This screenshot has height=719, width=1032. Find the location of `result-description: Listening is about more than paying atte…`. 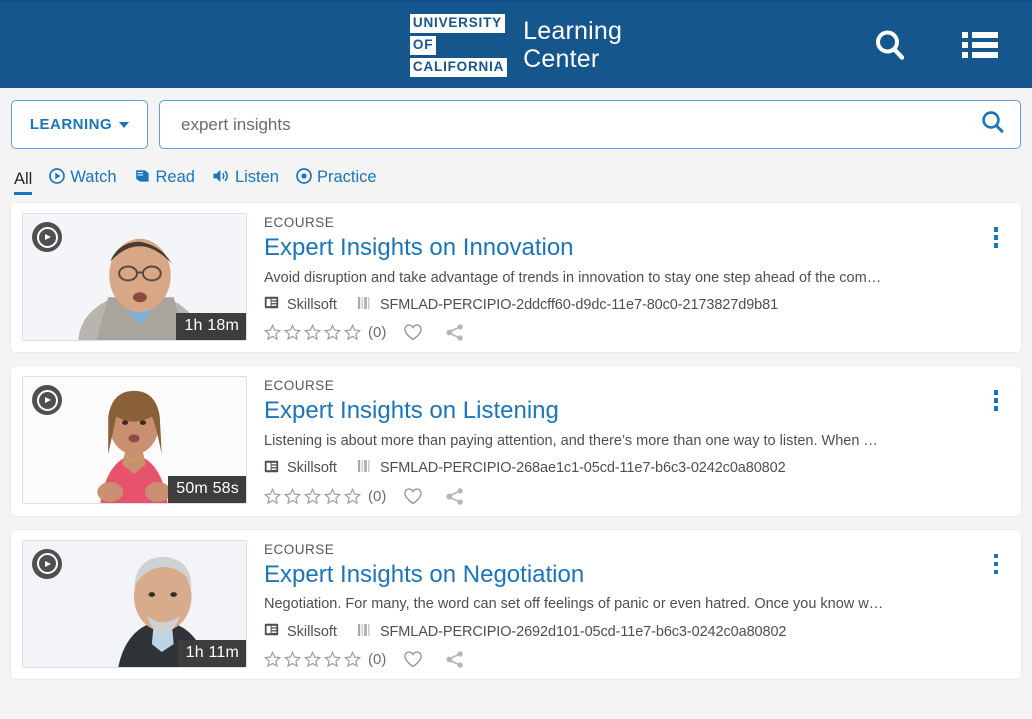

result-description: Listening is about more than paying atte… is located at coordinates (571, 441).